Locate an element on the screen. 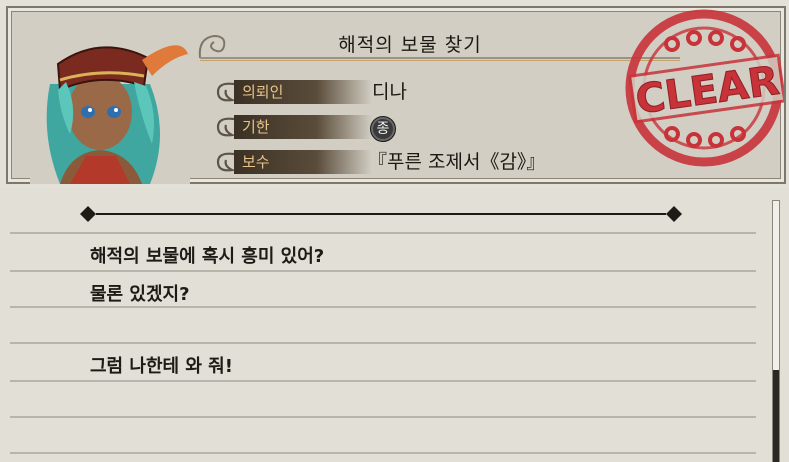 The width and height of the screenshot is (789, 462). field-row-deadline: 기한 종 is located at coordinates (422, 127).